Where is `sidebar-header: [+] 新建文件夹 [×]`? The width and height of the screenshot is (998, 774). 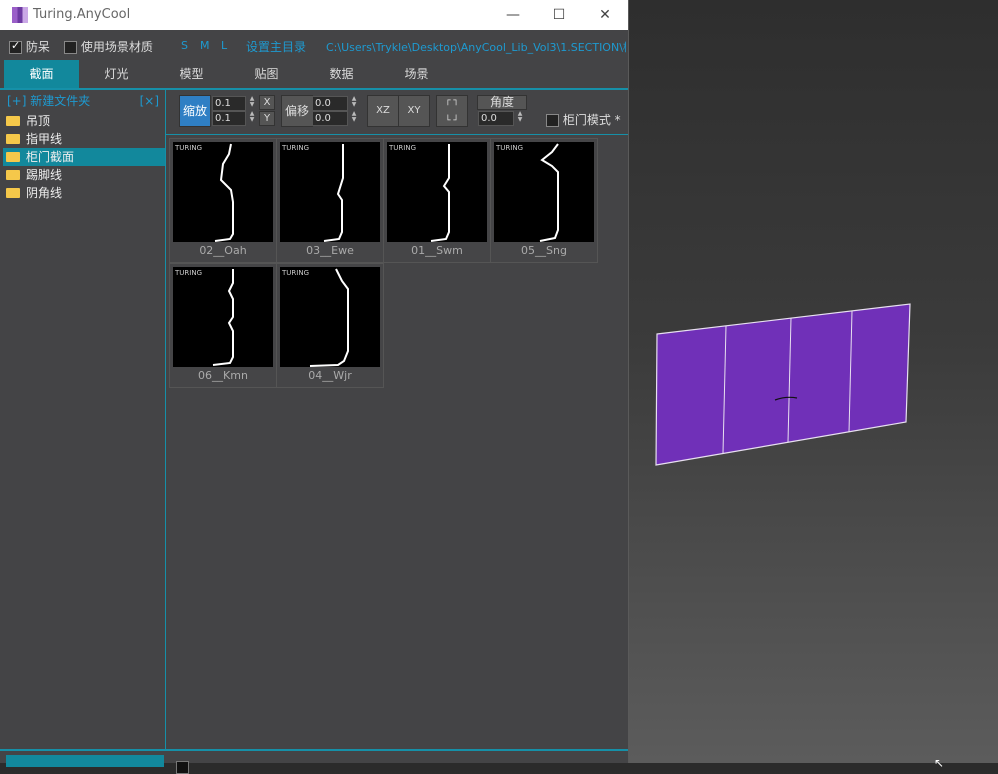
sidebar-header: [+] 新建文件夹 [×] is located at coordinates (84, 101).